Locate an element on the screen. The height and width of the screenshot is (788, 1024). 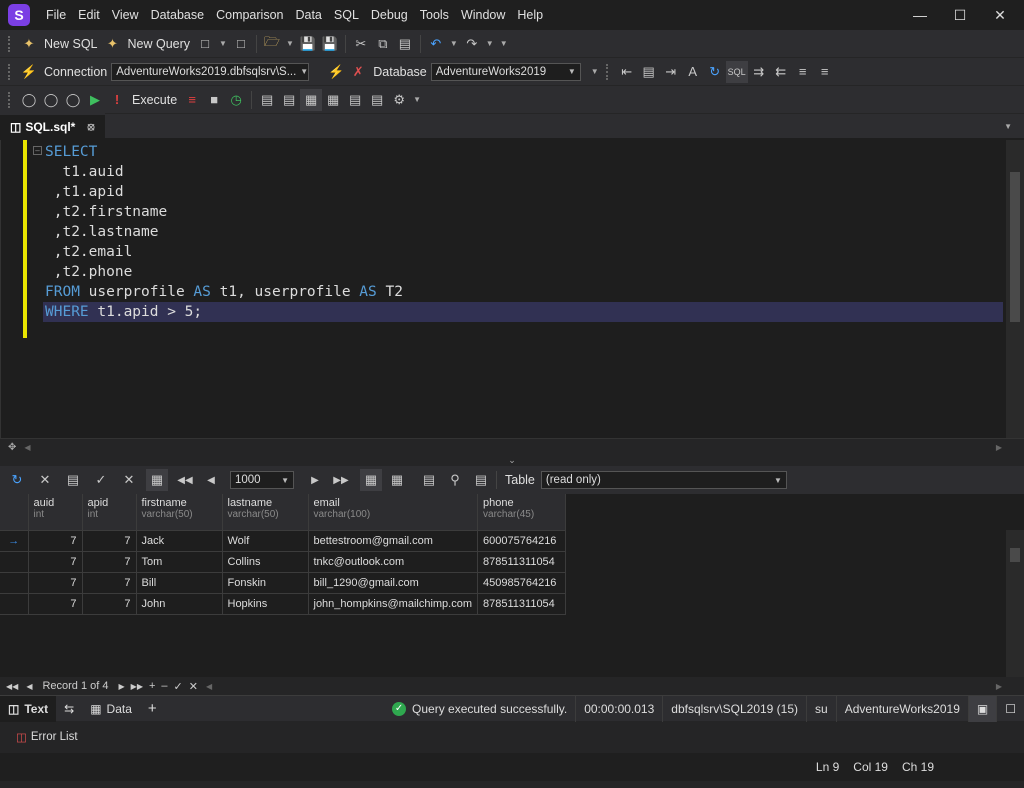
discard-changes-icon: ✕ is located at coordinates (129, 480).